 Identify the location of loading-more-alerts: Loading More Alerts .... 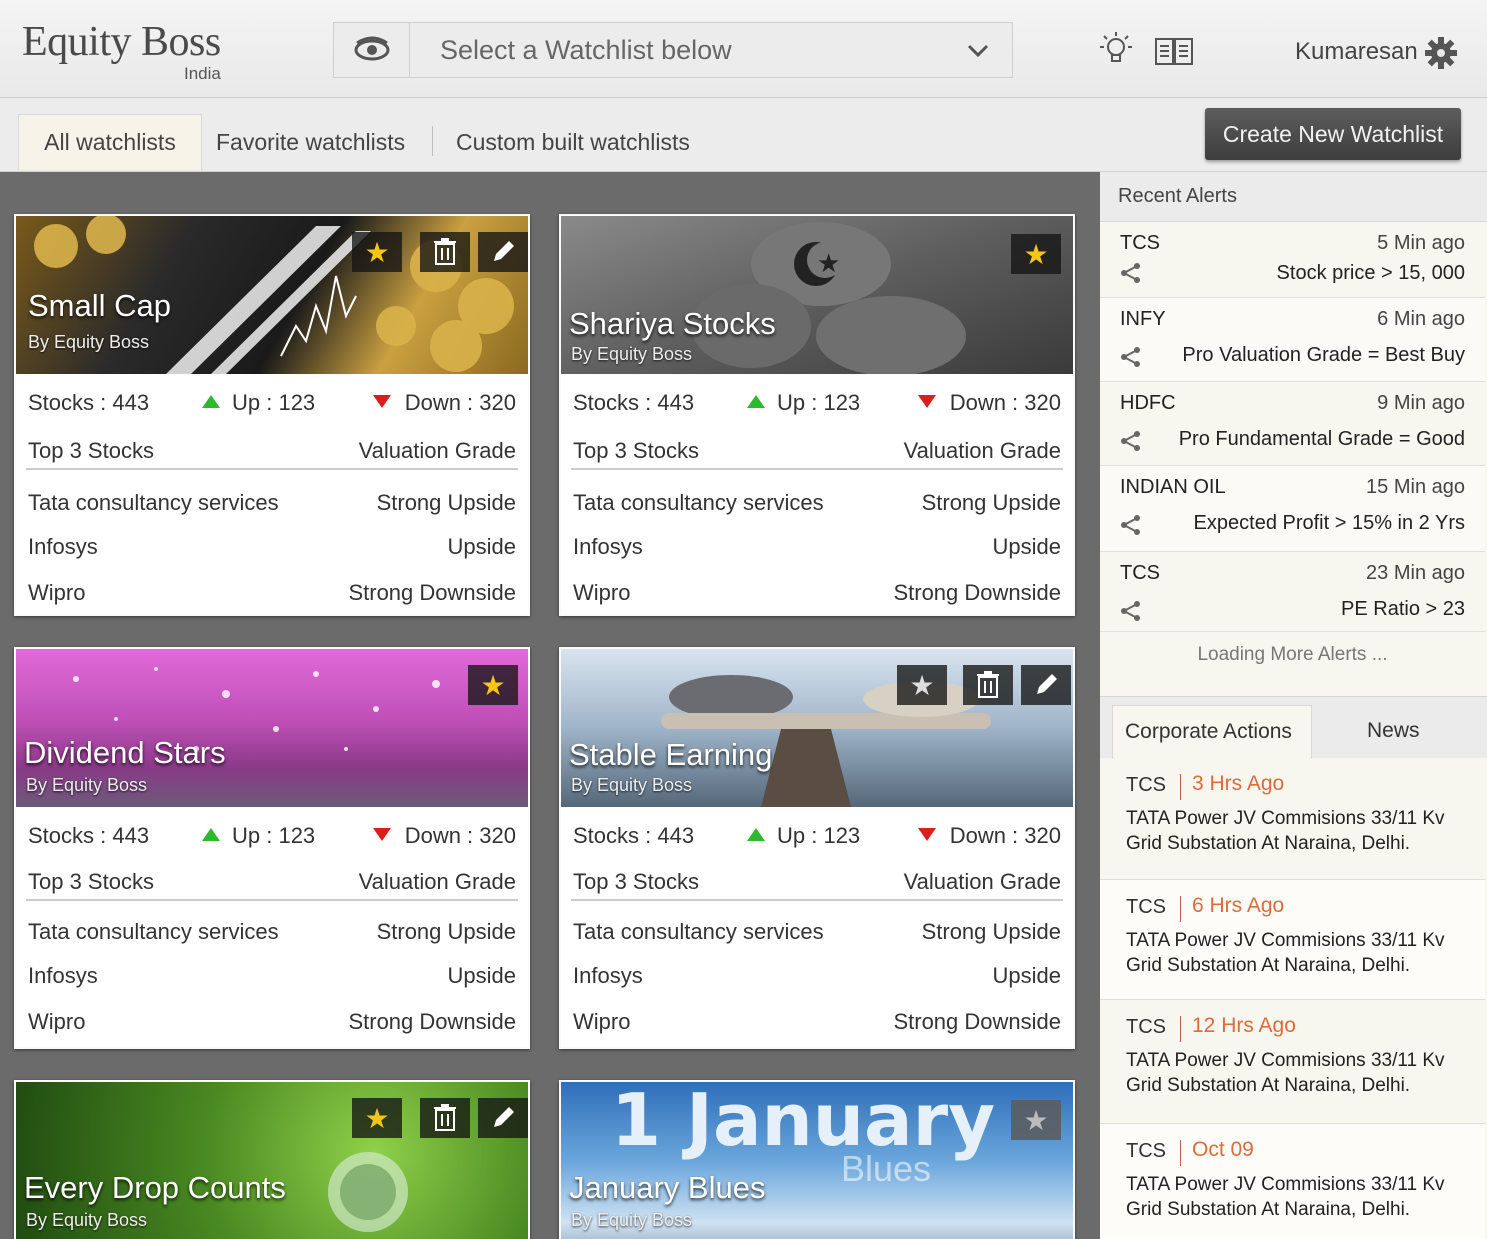
(1292, 655).